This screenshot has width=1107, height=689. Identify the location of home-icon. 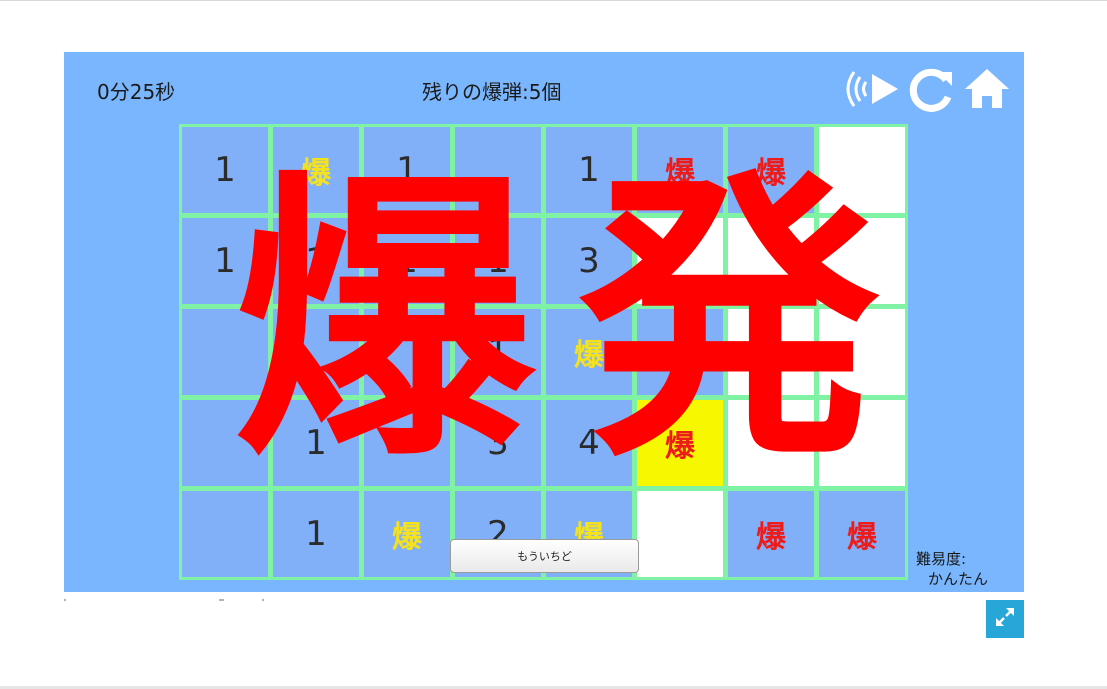
(987, 91).